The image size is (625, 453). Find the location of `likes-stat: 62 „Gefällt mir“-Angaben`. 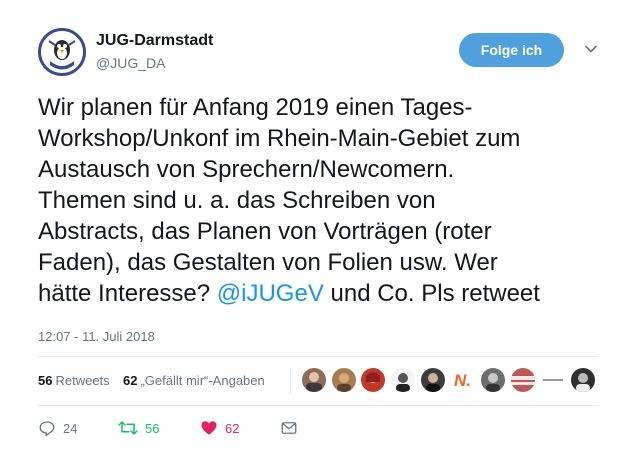

likes-stat: 62 „Gefällt mir“-Angaben is located at coordinates (194, 380).